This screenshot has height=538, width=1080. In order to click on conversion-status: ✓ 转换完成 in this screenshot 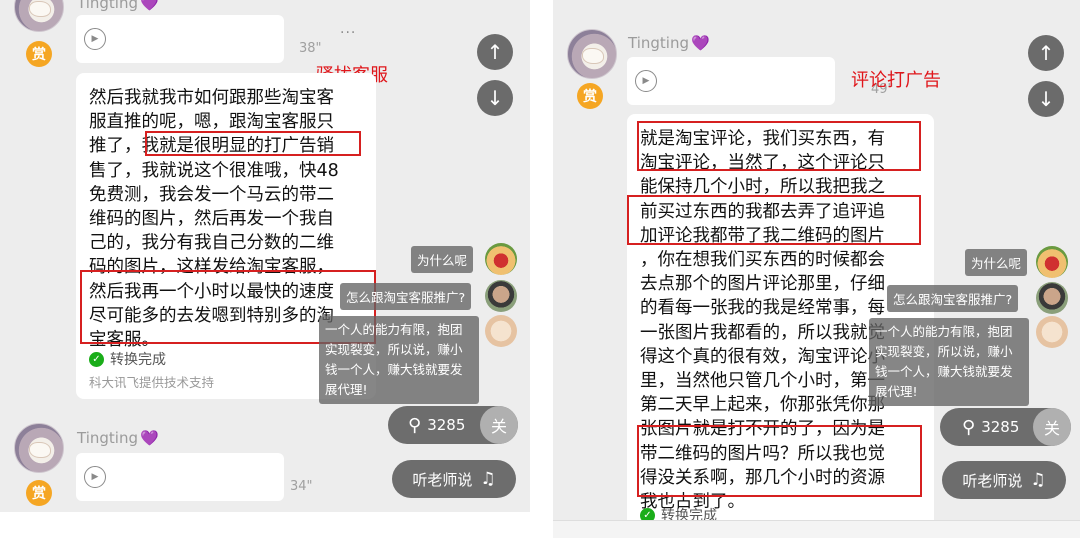, I will do `click(127, 359)`.